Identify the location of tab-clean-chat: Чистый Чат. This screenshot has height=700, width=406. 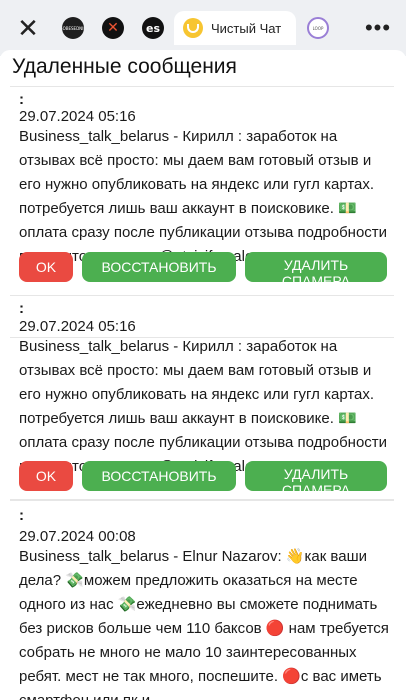
(235, 28).